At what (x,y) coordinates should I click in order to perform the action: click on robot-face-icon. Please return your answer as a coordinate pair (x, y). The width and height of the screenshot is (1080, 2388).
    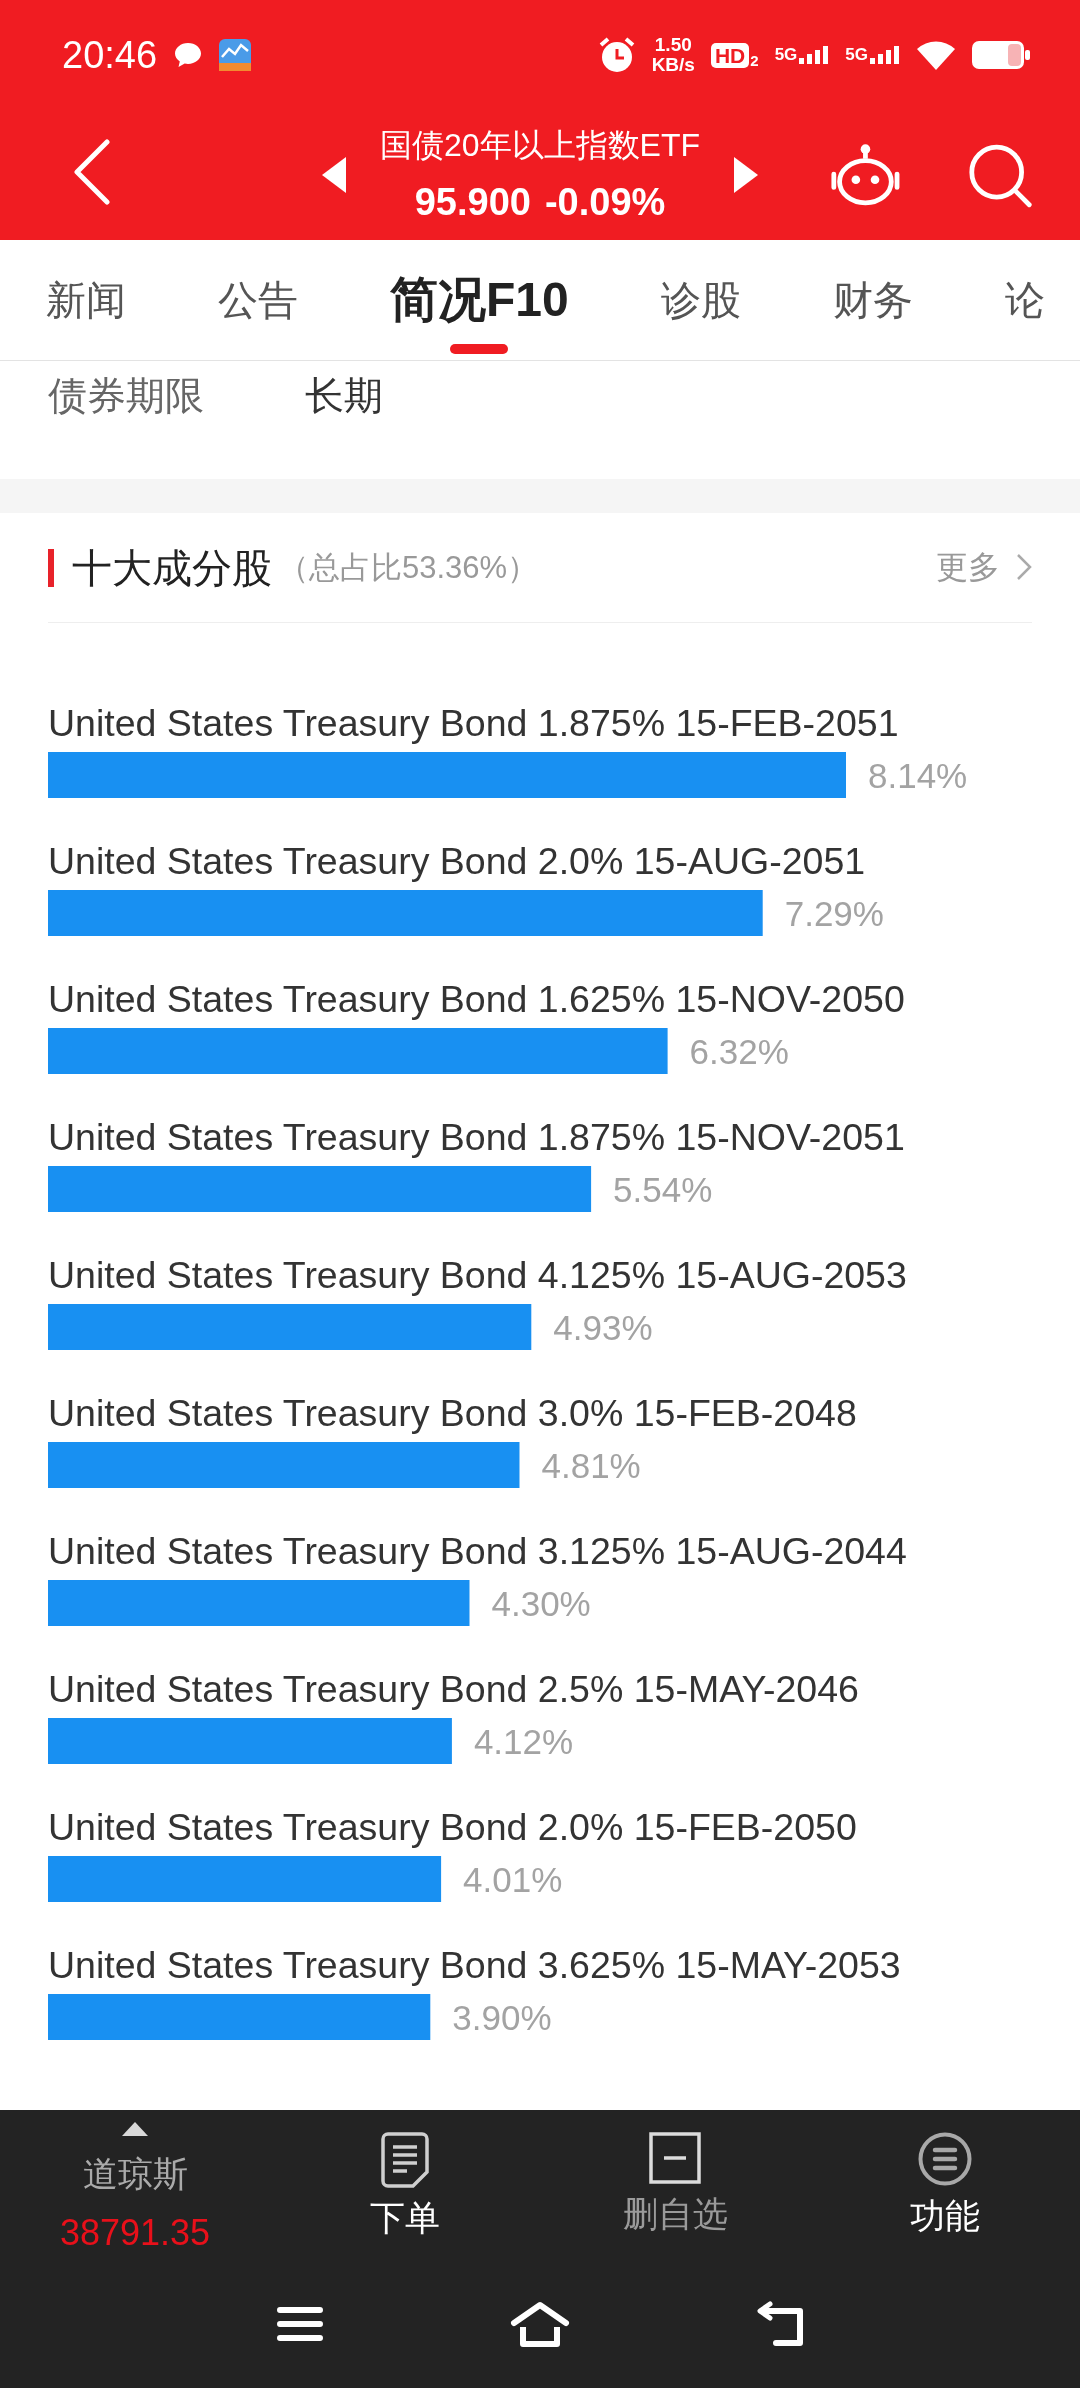
    Looking at the image, I should click on (865, 175).